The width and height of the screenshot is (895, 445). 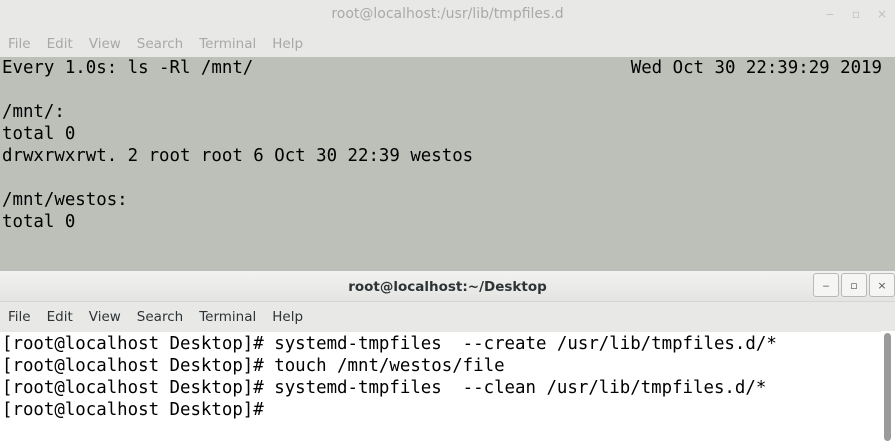 What do you see at coordinates (756, 68) in the screenshot?
I see `watch-timestamp: Wed Oct 30 22:39:29 2019` at bounding box center [756, 68].